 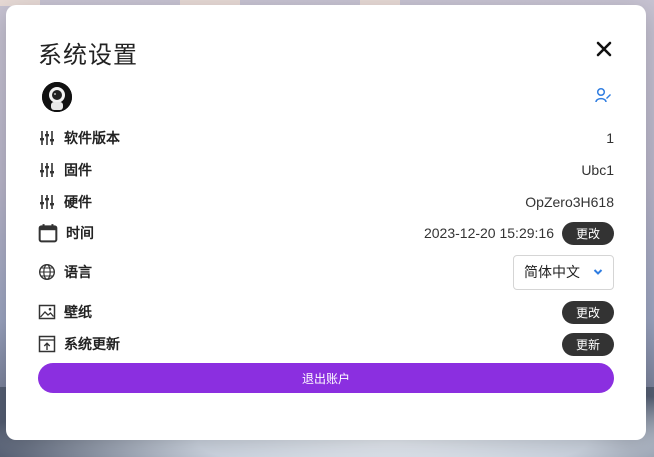 I want to click on calendar-icon, so click(x=48, y=233).